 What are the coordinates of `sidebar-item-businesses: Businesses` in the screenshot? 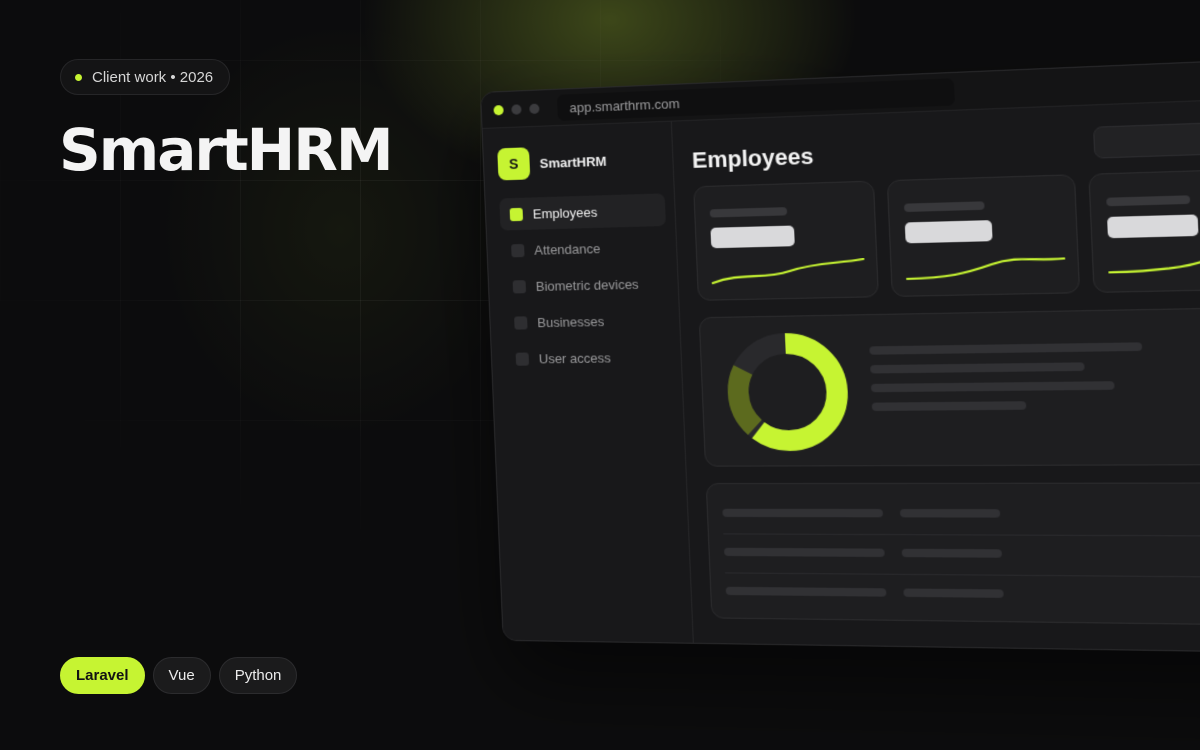 It's located at (587, 320).